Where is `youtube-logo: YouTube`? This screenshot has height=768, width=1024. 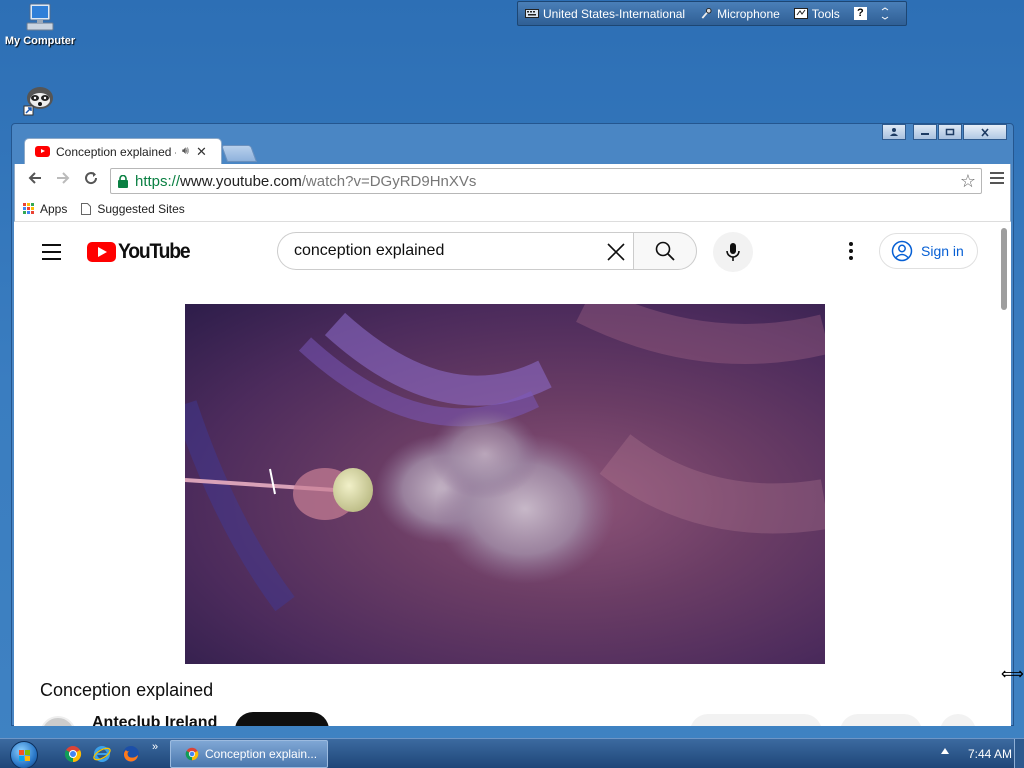
youtube-logo: YouTube is located at coordinates (141, 252).